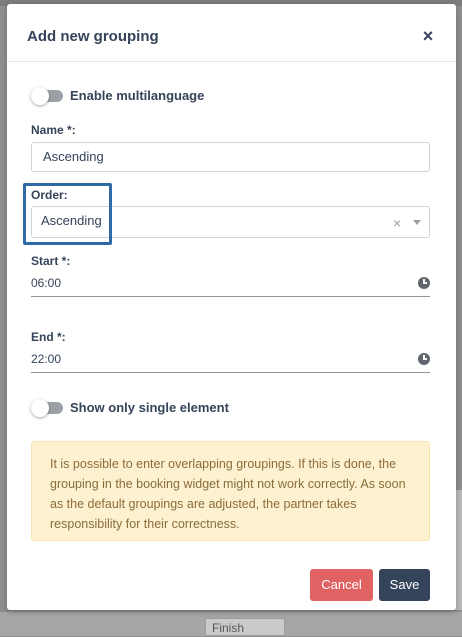 The image size is (462, 637). I want to click on multilanguage-label: Enable multilanguage, so click(137, 95).